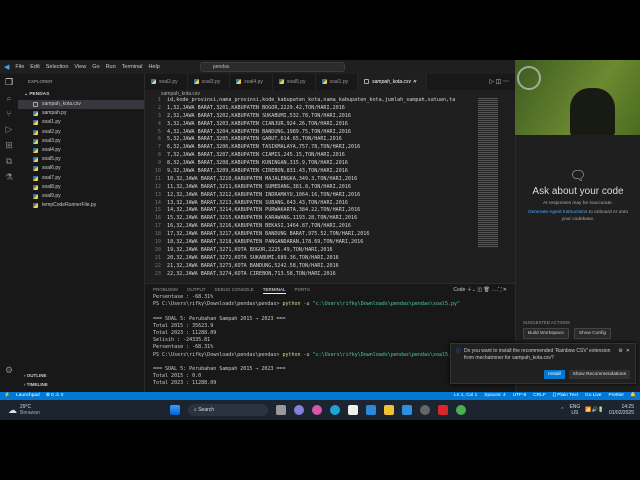 The height and width of the screenshot is (480, 640). I want to click on tab-sampah_kota-csv: sampah_kota.csv ✕, so click(392, 82).